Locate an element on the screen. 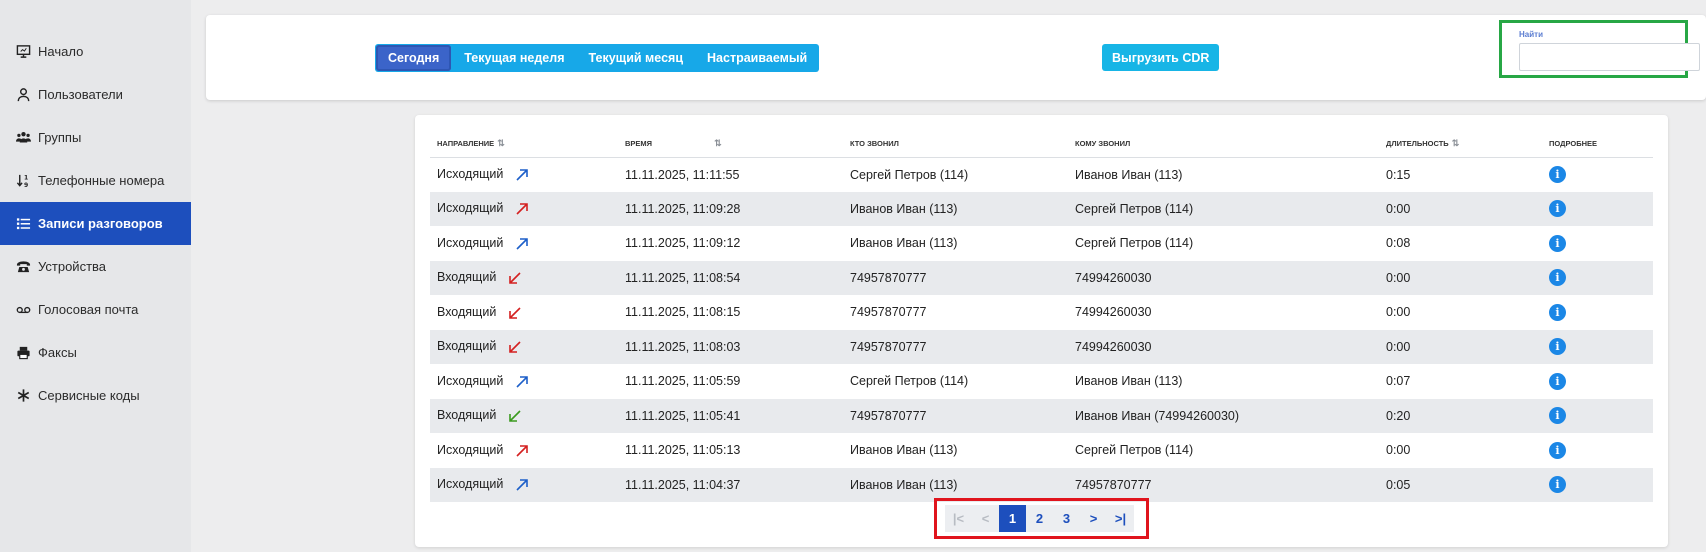 Image resolution: width=1706 pixels, height=552 pixels. search-label: Найти is located at coordinates (1531, 34).